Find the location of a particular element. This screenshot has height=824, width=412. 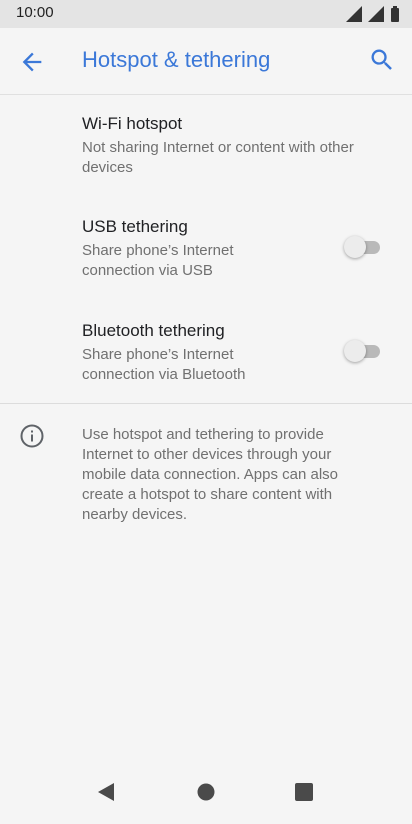

search-button is located at coordinates (382, 60).